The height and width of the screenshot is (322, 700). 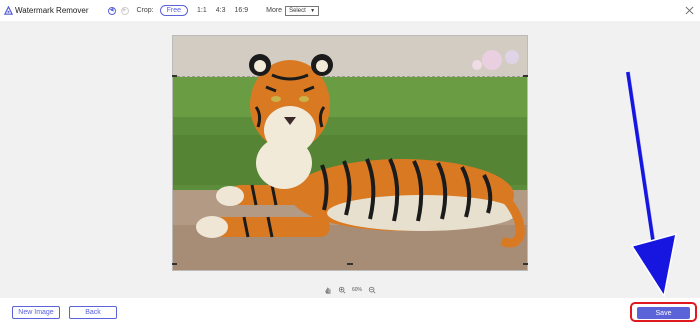 What do you see at coordinates (525, 264) in the screenshot?
I see `crop-handle-bottom-right` at bounding box center [525, 264].